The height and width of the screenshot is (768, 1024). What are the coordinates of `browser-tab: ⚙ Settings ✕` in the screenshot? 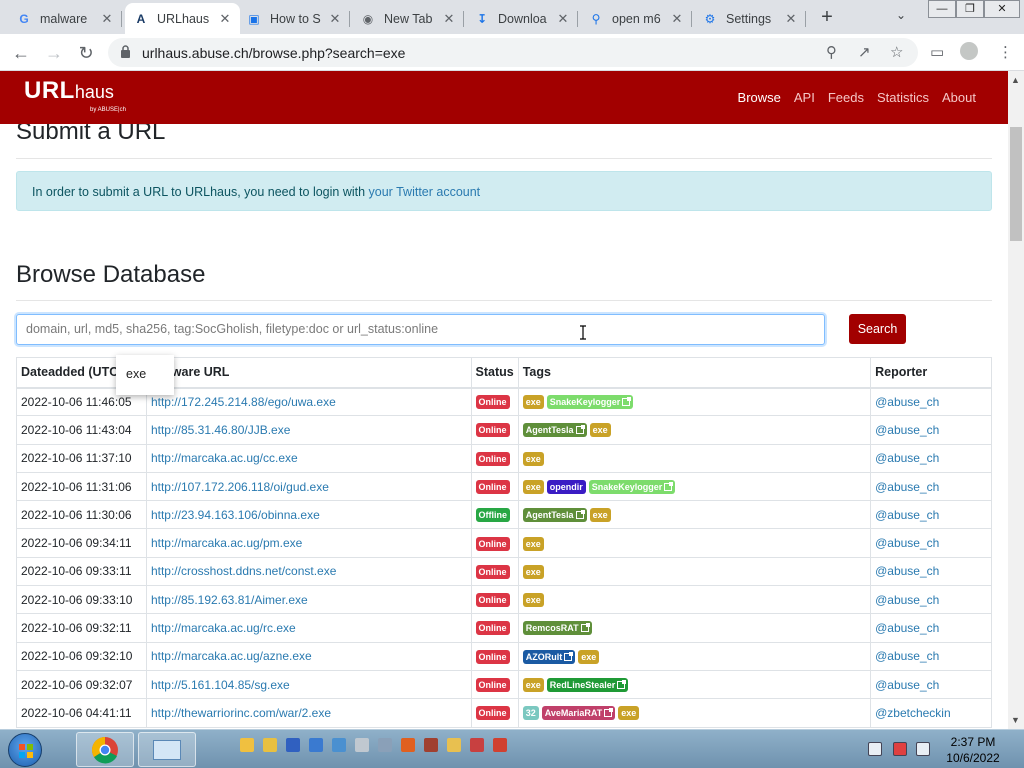 It's located at (750, 18).